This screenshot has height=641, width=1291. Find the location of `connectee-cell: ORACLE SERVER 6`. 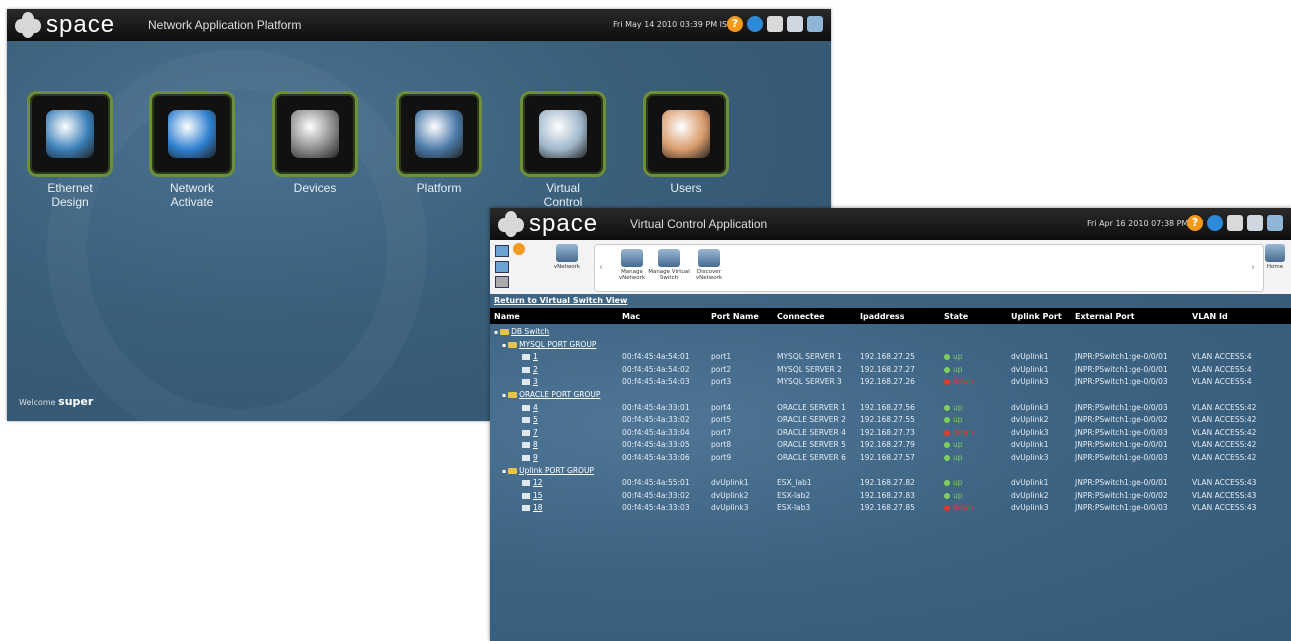

connectee-cell: ORACLE SERVER 6 is located at coordinates (811, 457).